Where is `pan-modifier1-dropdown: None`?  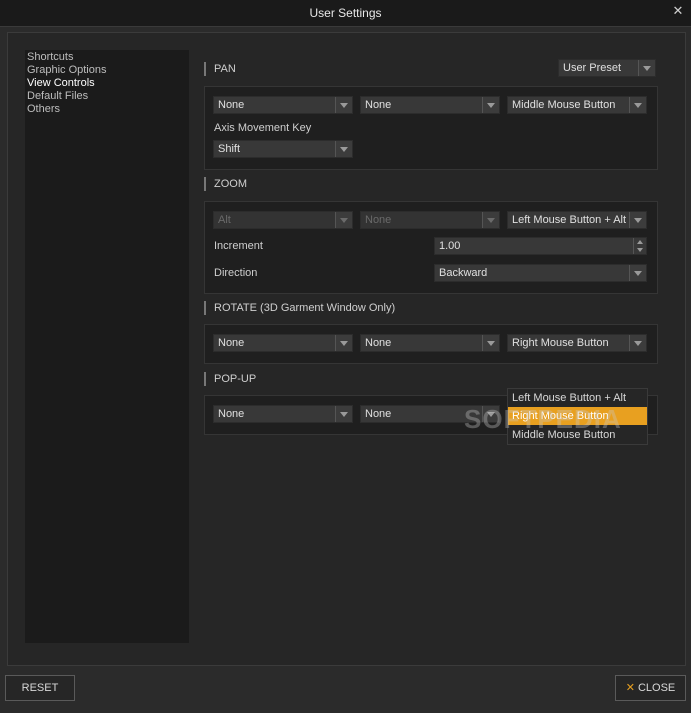
pan-modifier1-dropdown: None is located at coordinates (283, 105).